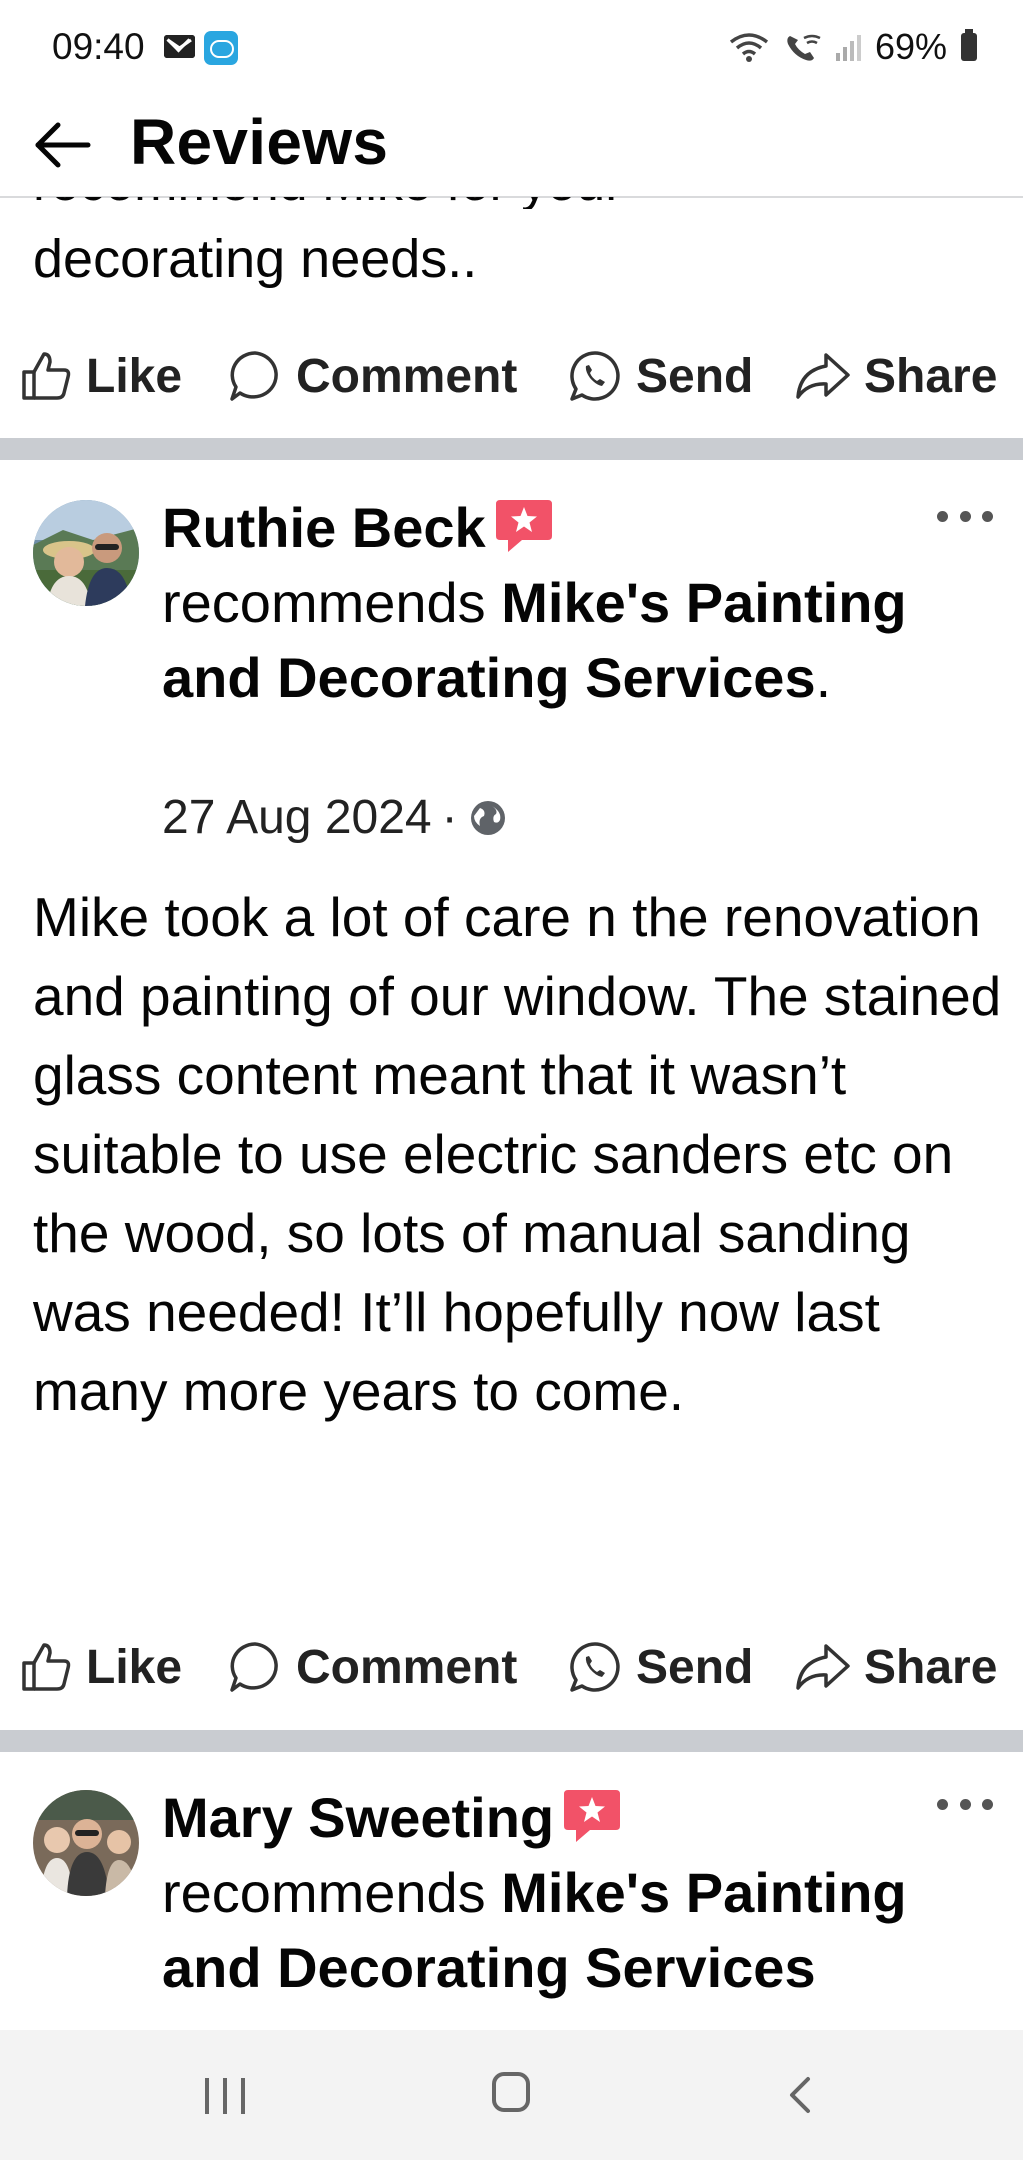 This screenshot has height=2160, width=1023. Describe the element at coordinates (511, 2092) in the screenshot. I see `home-icon` at that location.